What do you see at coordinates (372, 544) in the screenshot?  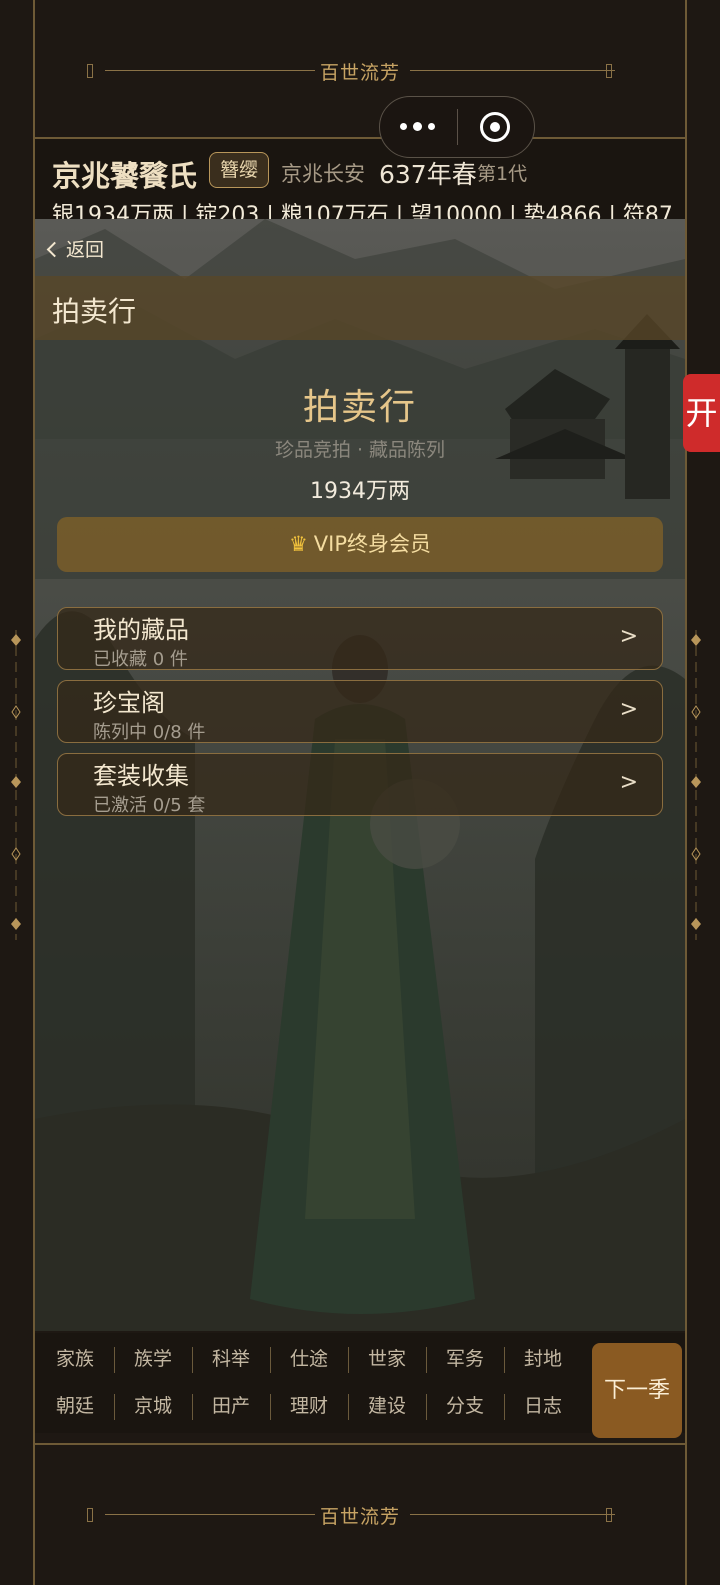 I see `vip-label: VIP终身会员` at bounding box center [372, 544].